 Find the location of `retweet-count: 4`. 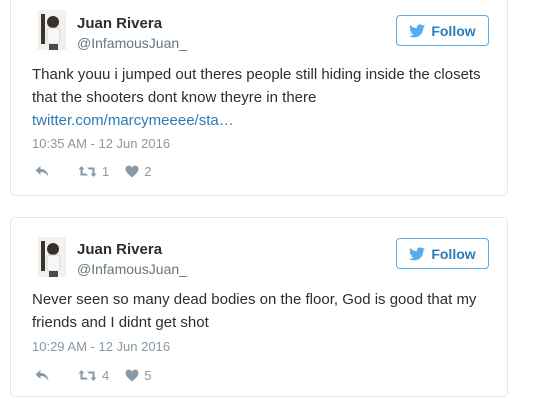

retweet-count: 4 is located at coordinates (106, 375).